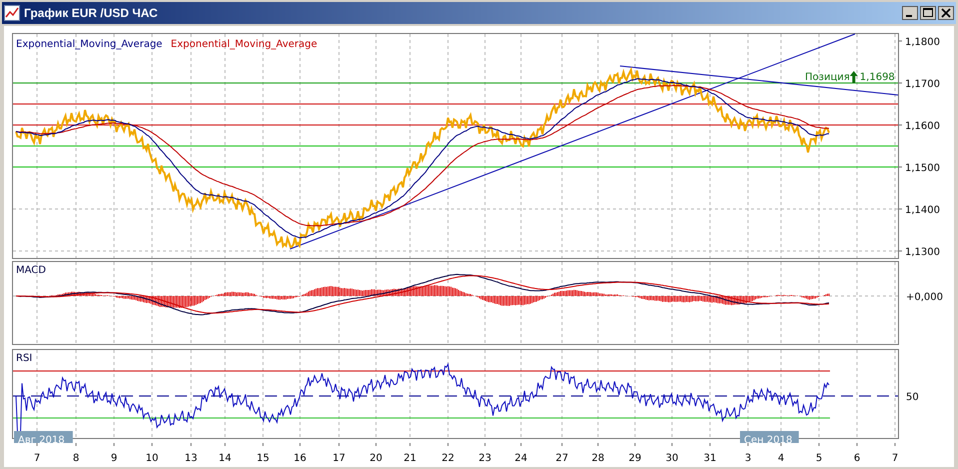  I want to click on price-axis-label: 1,1500, so click(922, 168).